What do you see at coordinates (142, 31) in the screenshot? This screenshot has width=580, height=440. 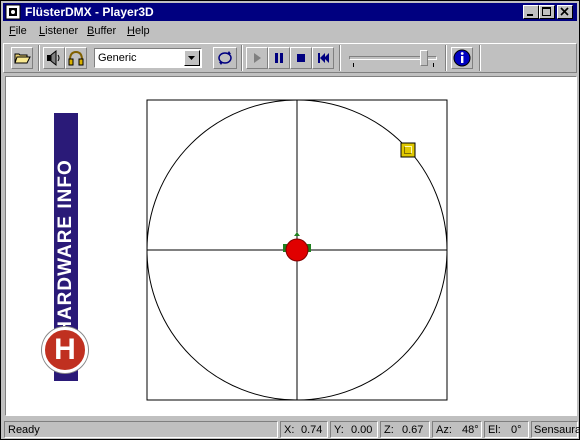 I see `menu-help-label: elp` at bounding box center [142, 31].